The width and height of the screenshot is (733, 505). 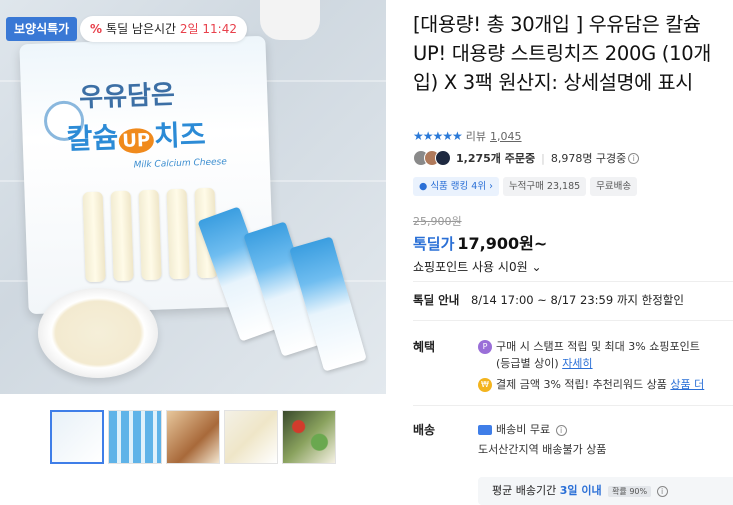 What do you see at coordinates (485, 385) in the screenshot?
I see `coin-icon: ₩` at bounding box center [485, 385].